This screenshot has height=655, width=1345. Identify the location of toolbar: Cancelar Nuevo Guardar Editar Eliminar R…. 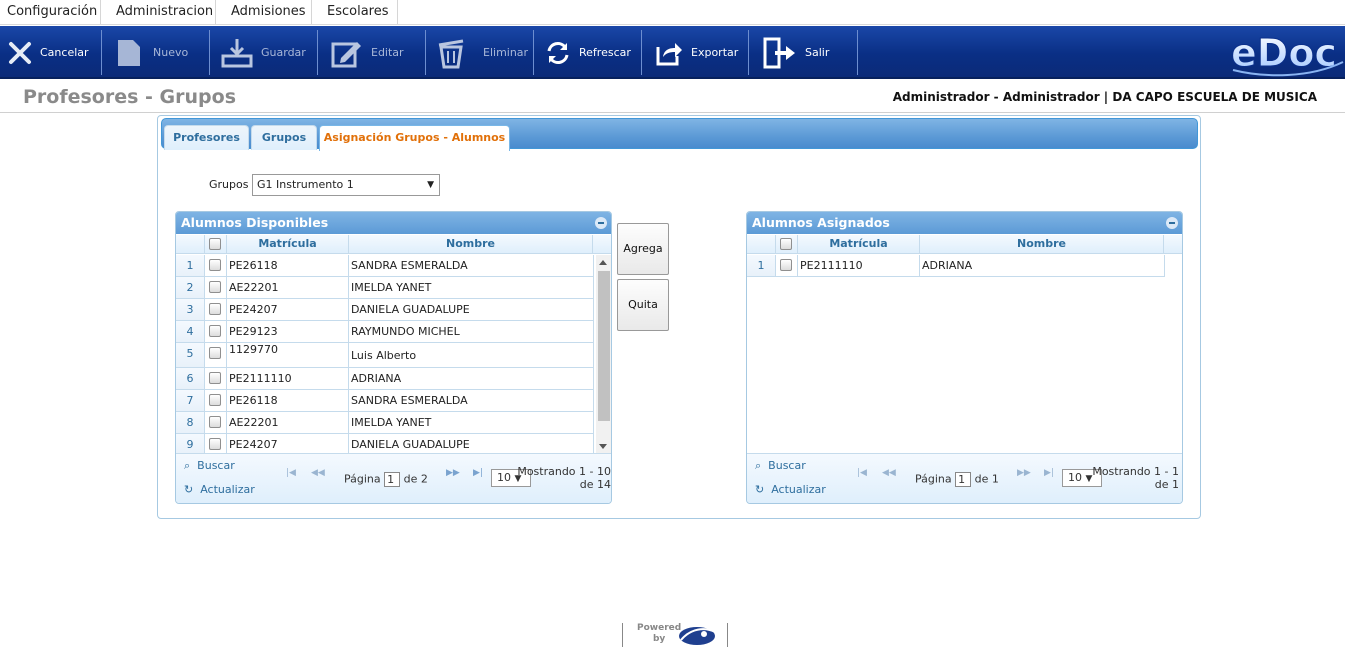
(672, 52).